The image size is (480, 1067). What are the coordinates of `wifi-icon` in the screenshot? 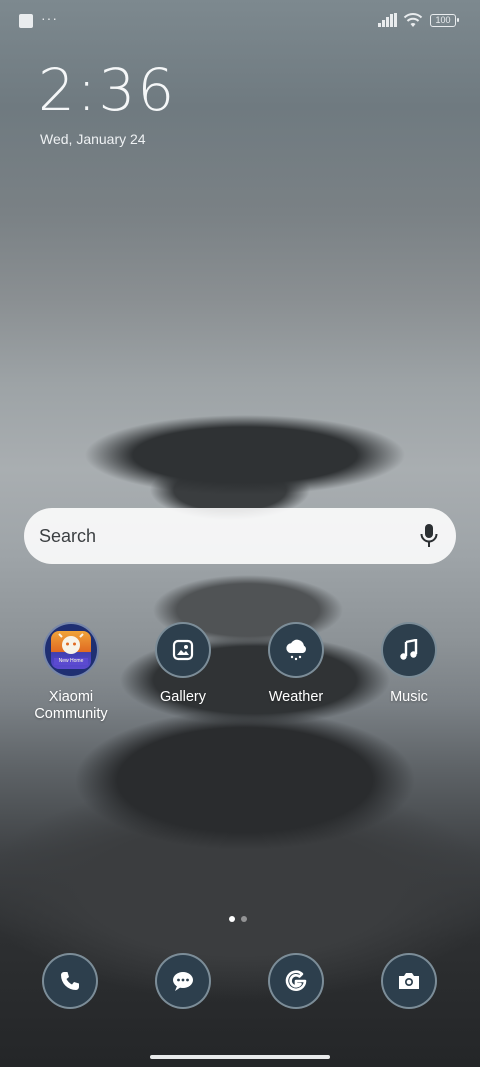 It's located at (413, 20).